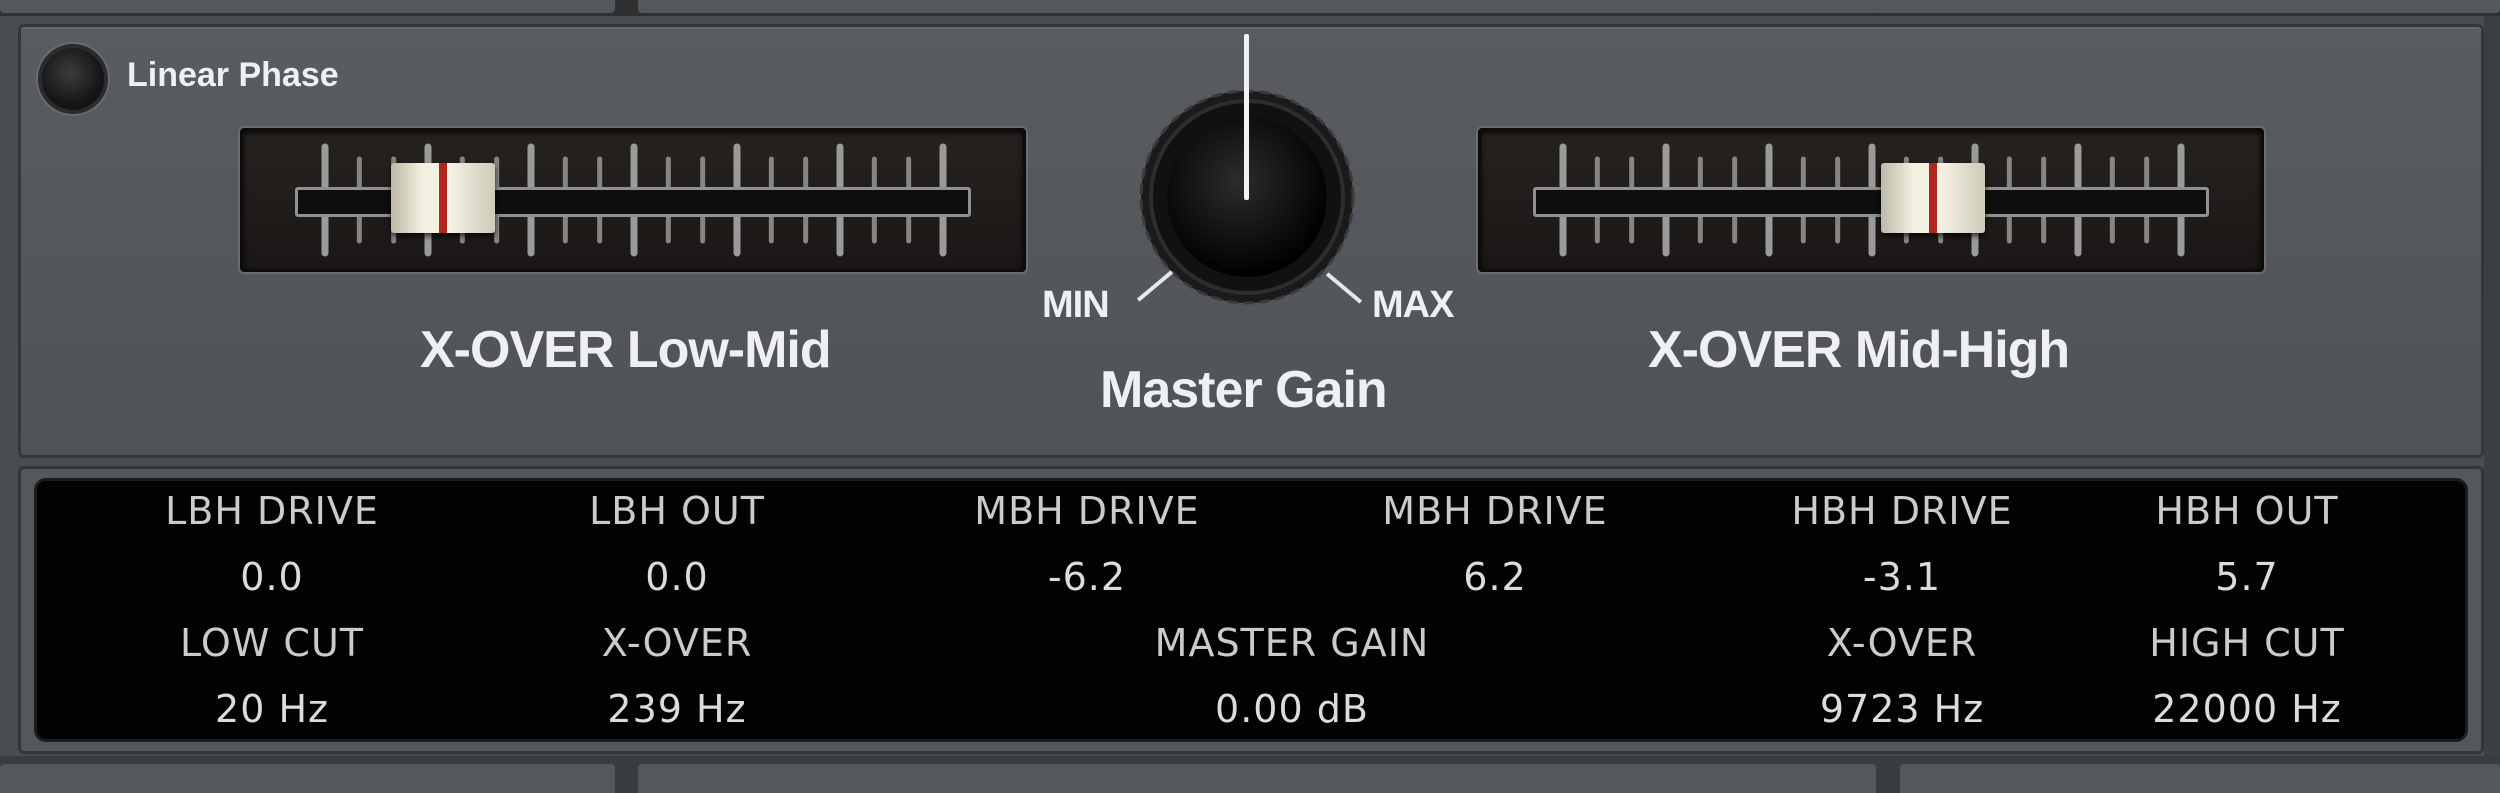 This screenshot has height=793, width=2500. Describe the element at coordinates (2247, 511) in the screenshot. I see `readout-label: HBH OUT` at that location.